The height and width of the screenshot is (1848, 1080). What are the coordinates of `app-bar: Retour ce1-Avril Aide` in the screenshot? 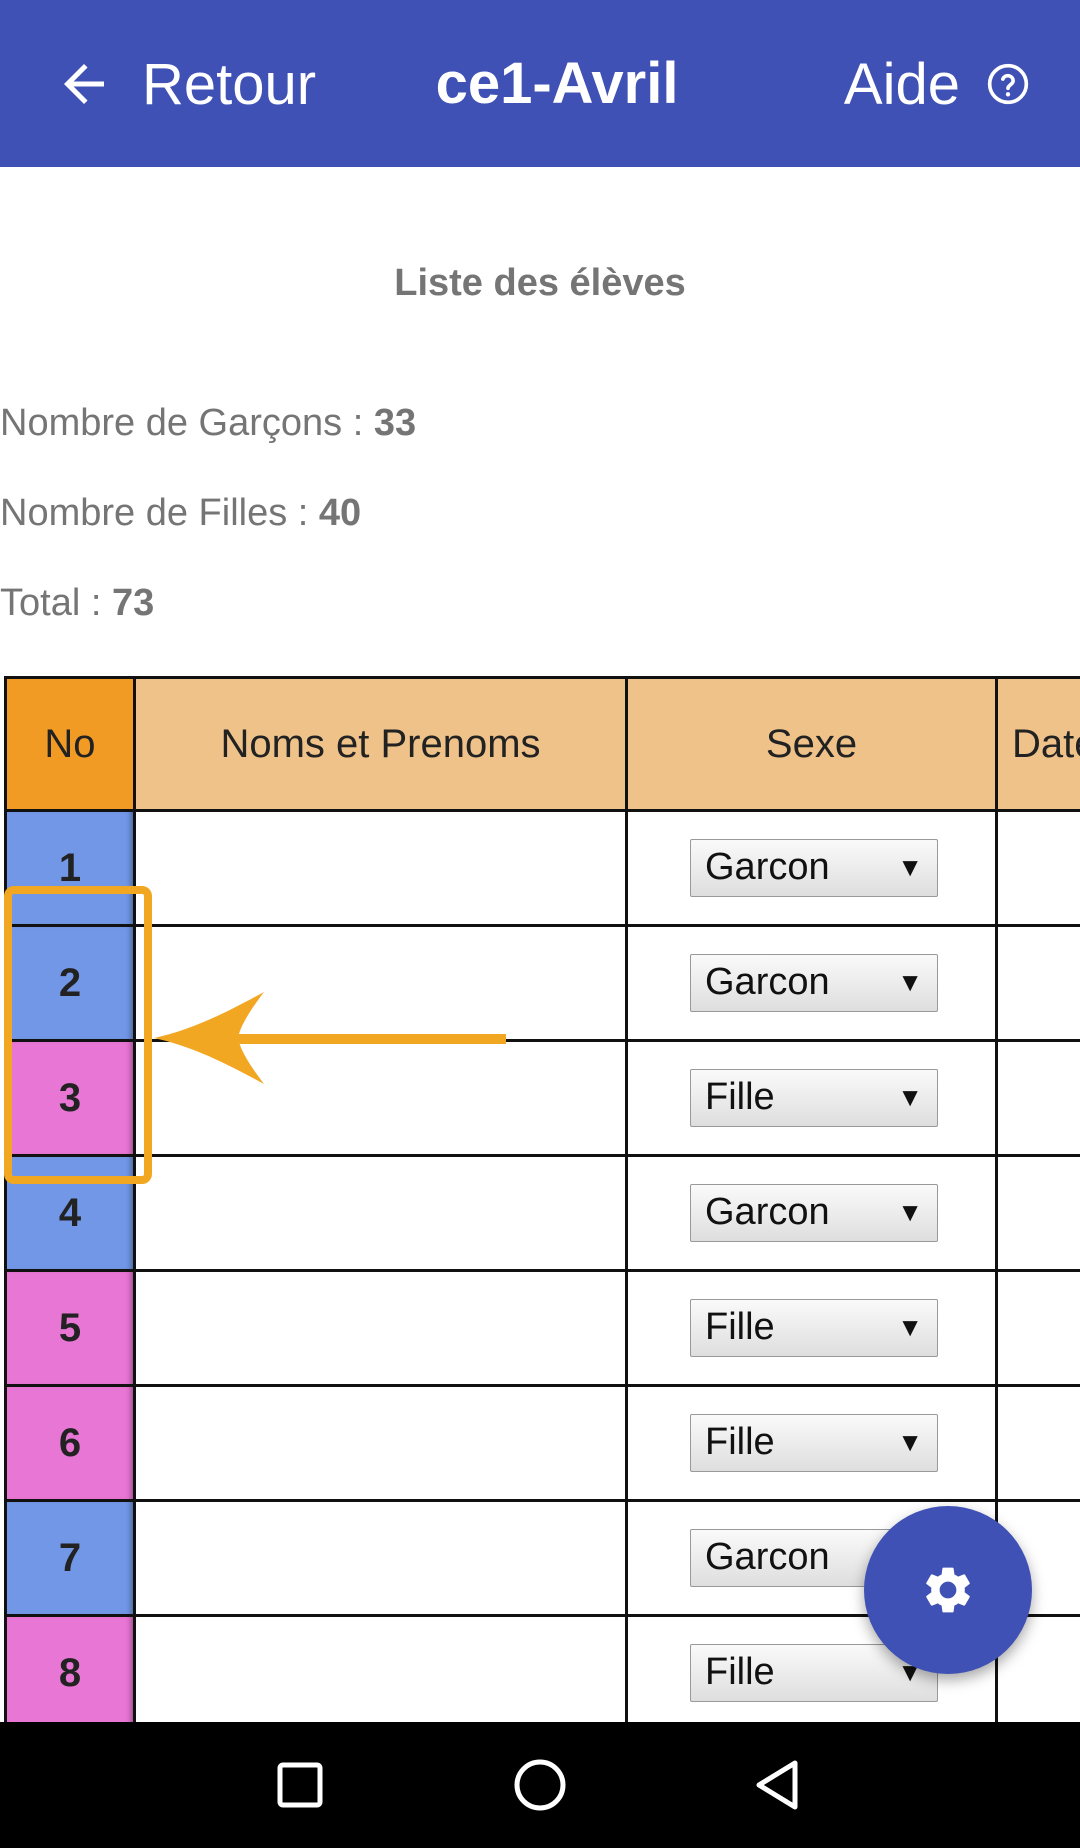 It's located at (540, 83).